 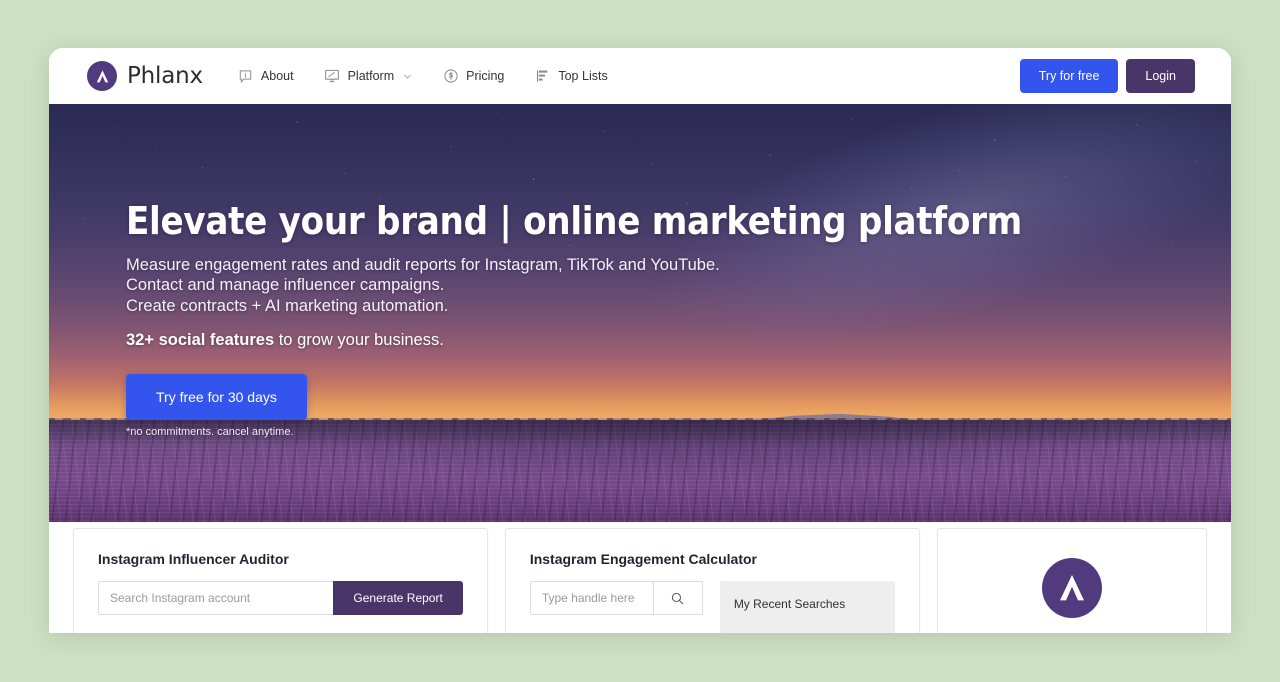 What do you see at coordinates (216, 396) in the screenshot?
I see `hero-cta-button: Try free for 30 days` at bounding box center [216, 396].